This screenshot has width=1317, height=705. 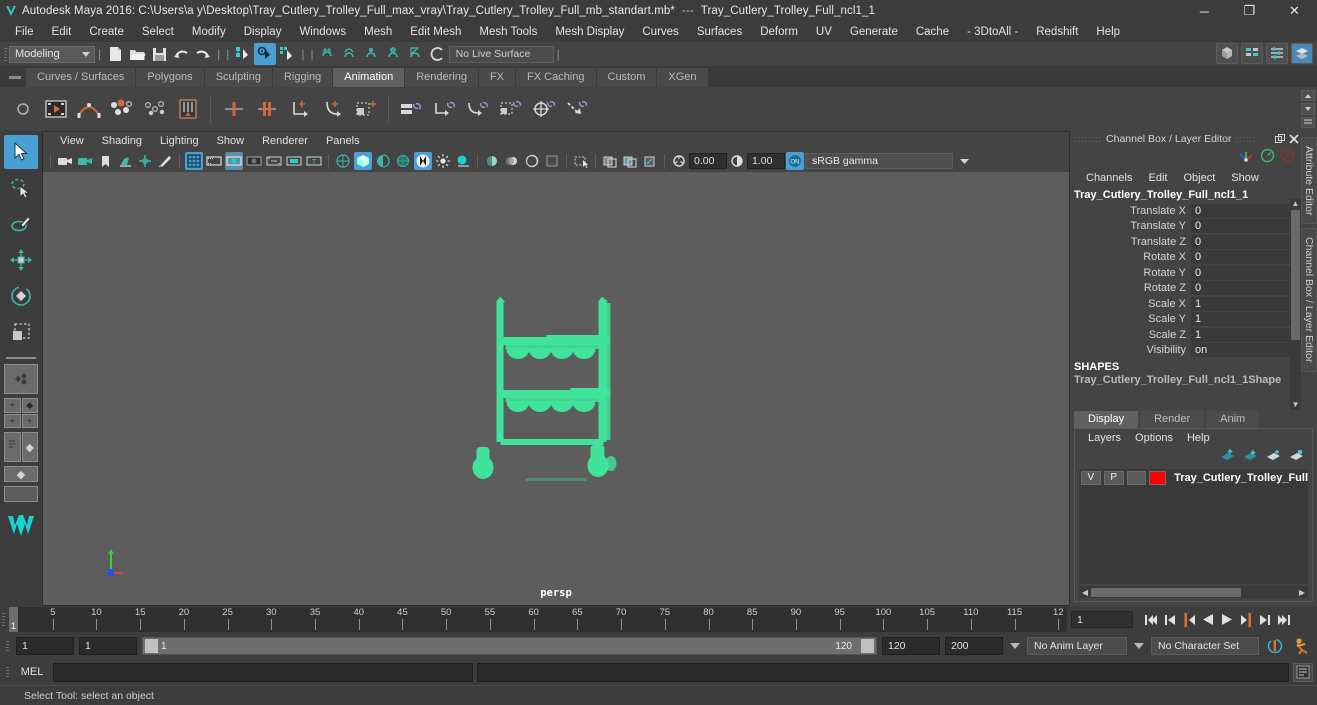 What do you see at coordinates (52, 54) in the screenshot?
I see `menuset-selector: Modeling` at bounding box center [52, 54].